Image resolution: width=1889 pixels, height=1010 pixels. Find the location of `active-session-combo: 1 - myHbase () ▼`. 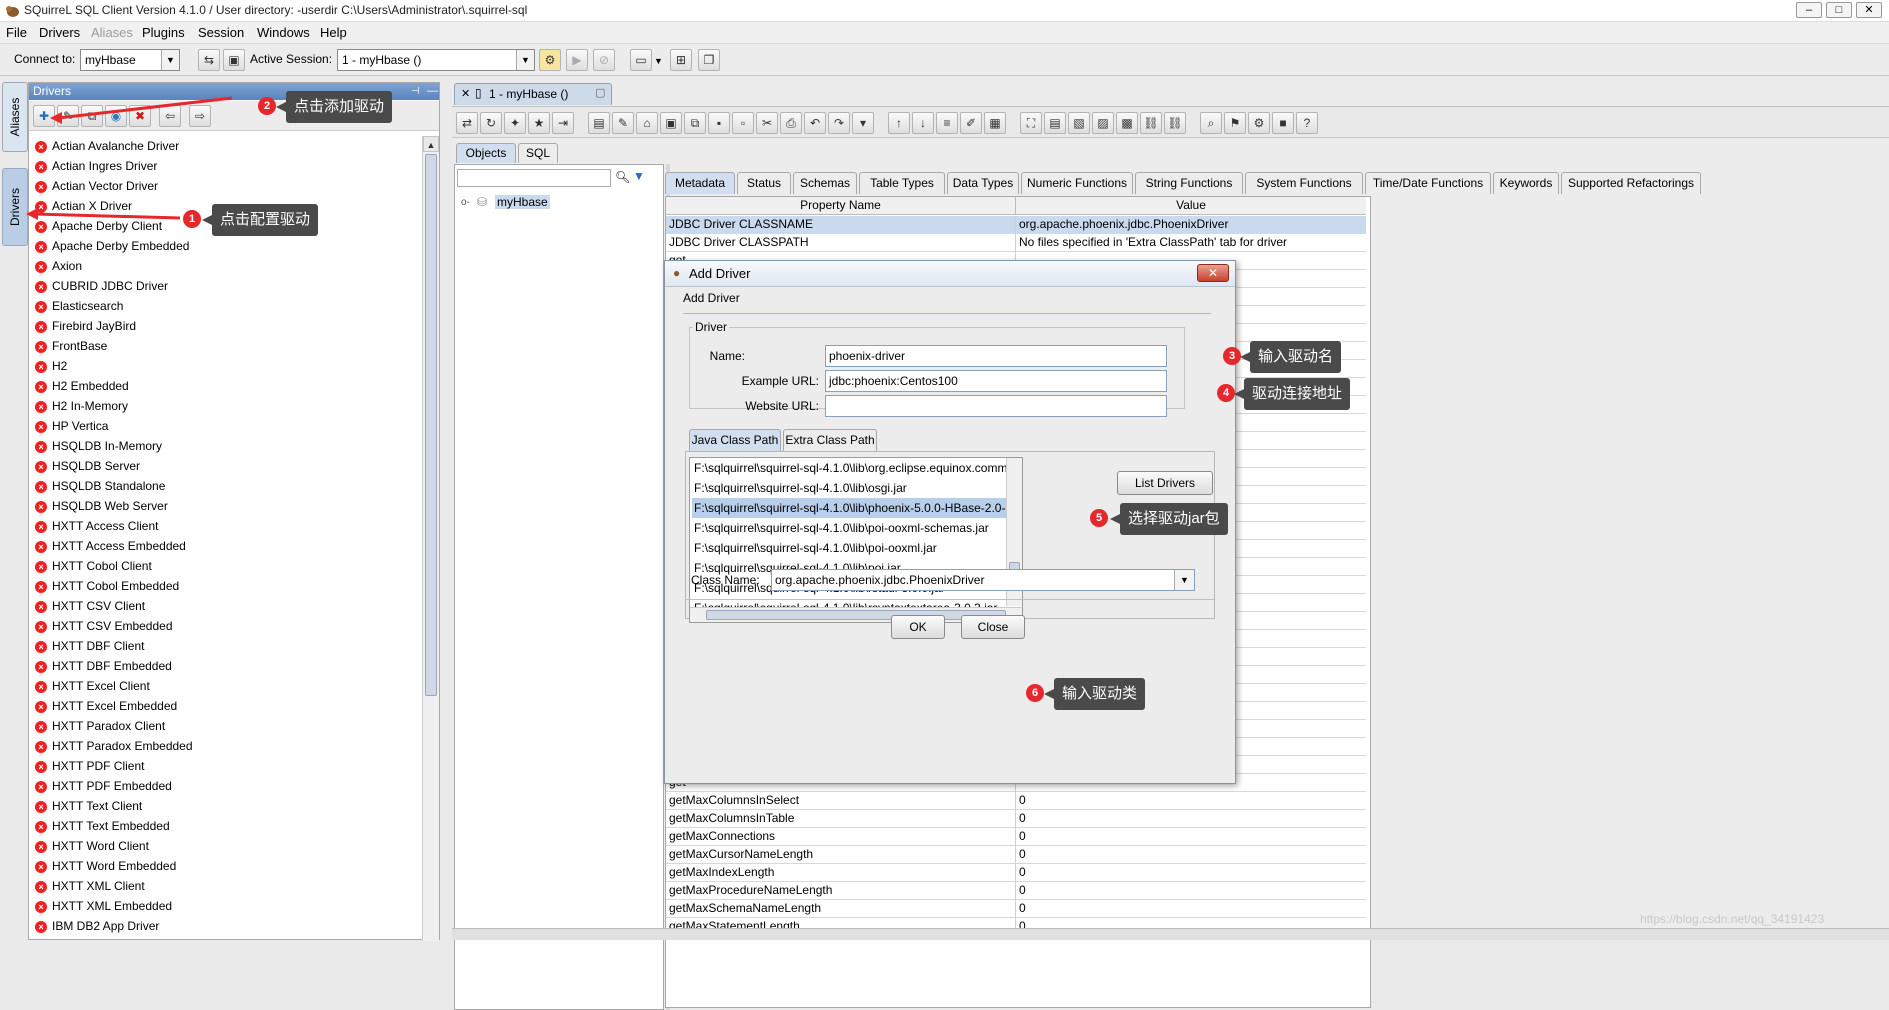

active-session-combo: 1 - myHbase () ▼ is located at coordinates (436, 60).